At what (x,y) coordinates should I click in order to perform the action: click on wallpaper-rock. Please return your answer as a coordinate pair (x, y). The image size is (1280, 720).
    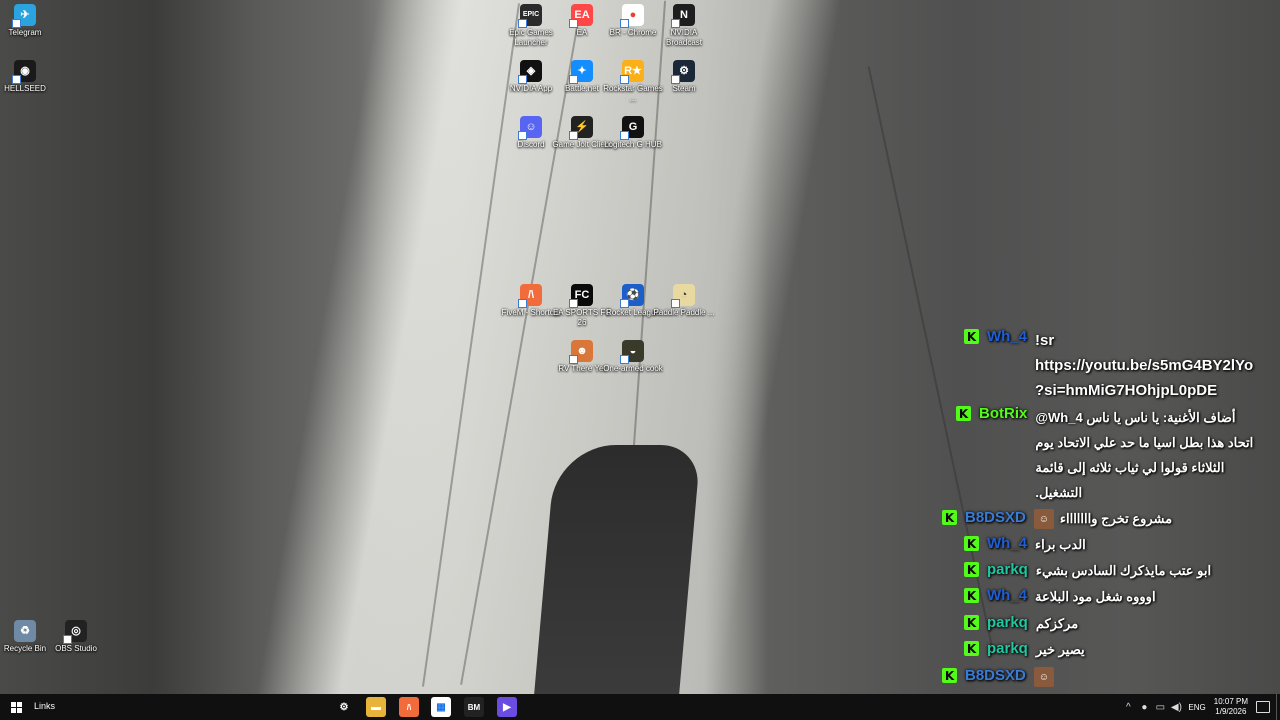
    Looking at the image, I should click on (617, 570).